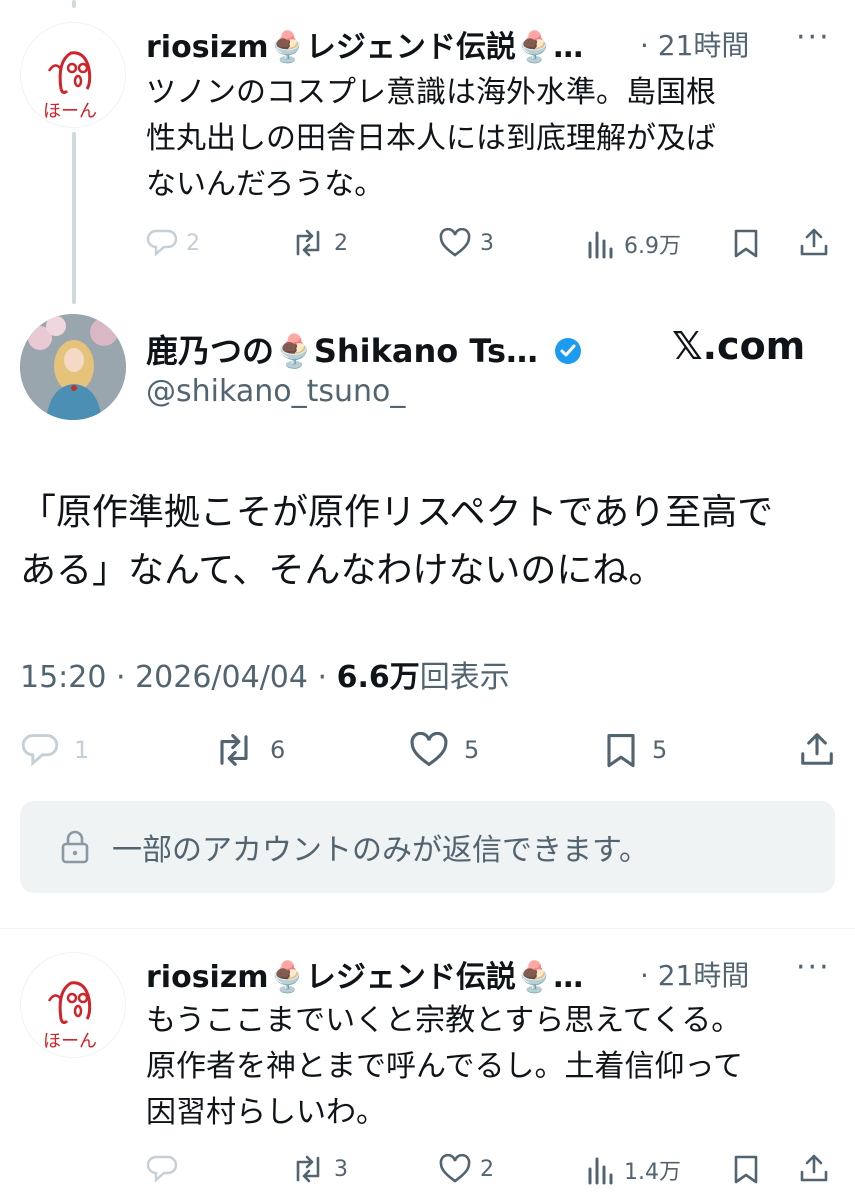 The width and height of the screenshot is (855, 1200). What do you see at coordinates (397, 512) in the screenshot?
I see `tweet-text-line: 「原作準拠こそが原作リスペクトであり至高で` at bounding box center [397, 512].